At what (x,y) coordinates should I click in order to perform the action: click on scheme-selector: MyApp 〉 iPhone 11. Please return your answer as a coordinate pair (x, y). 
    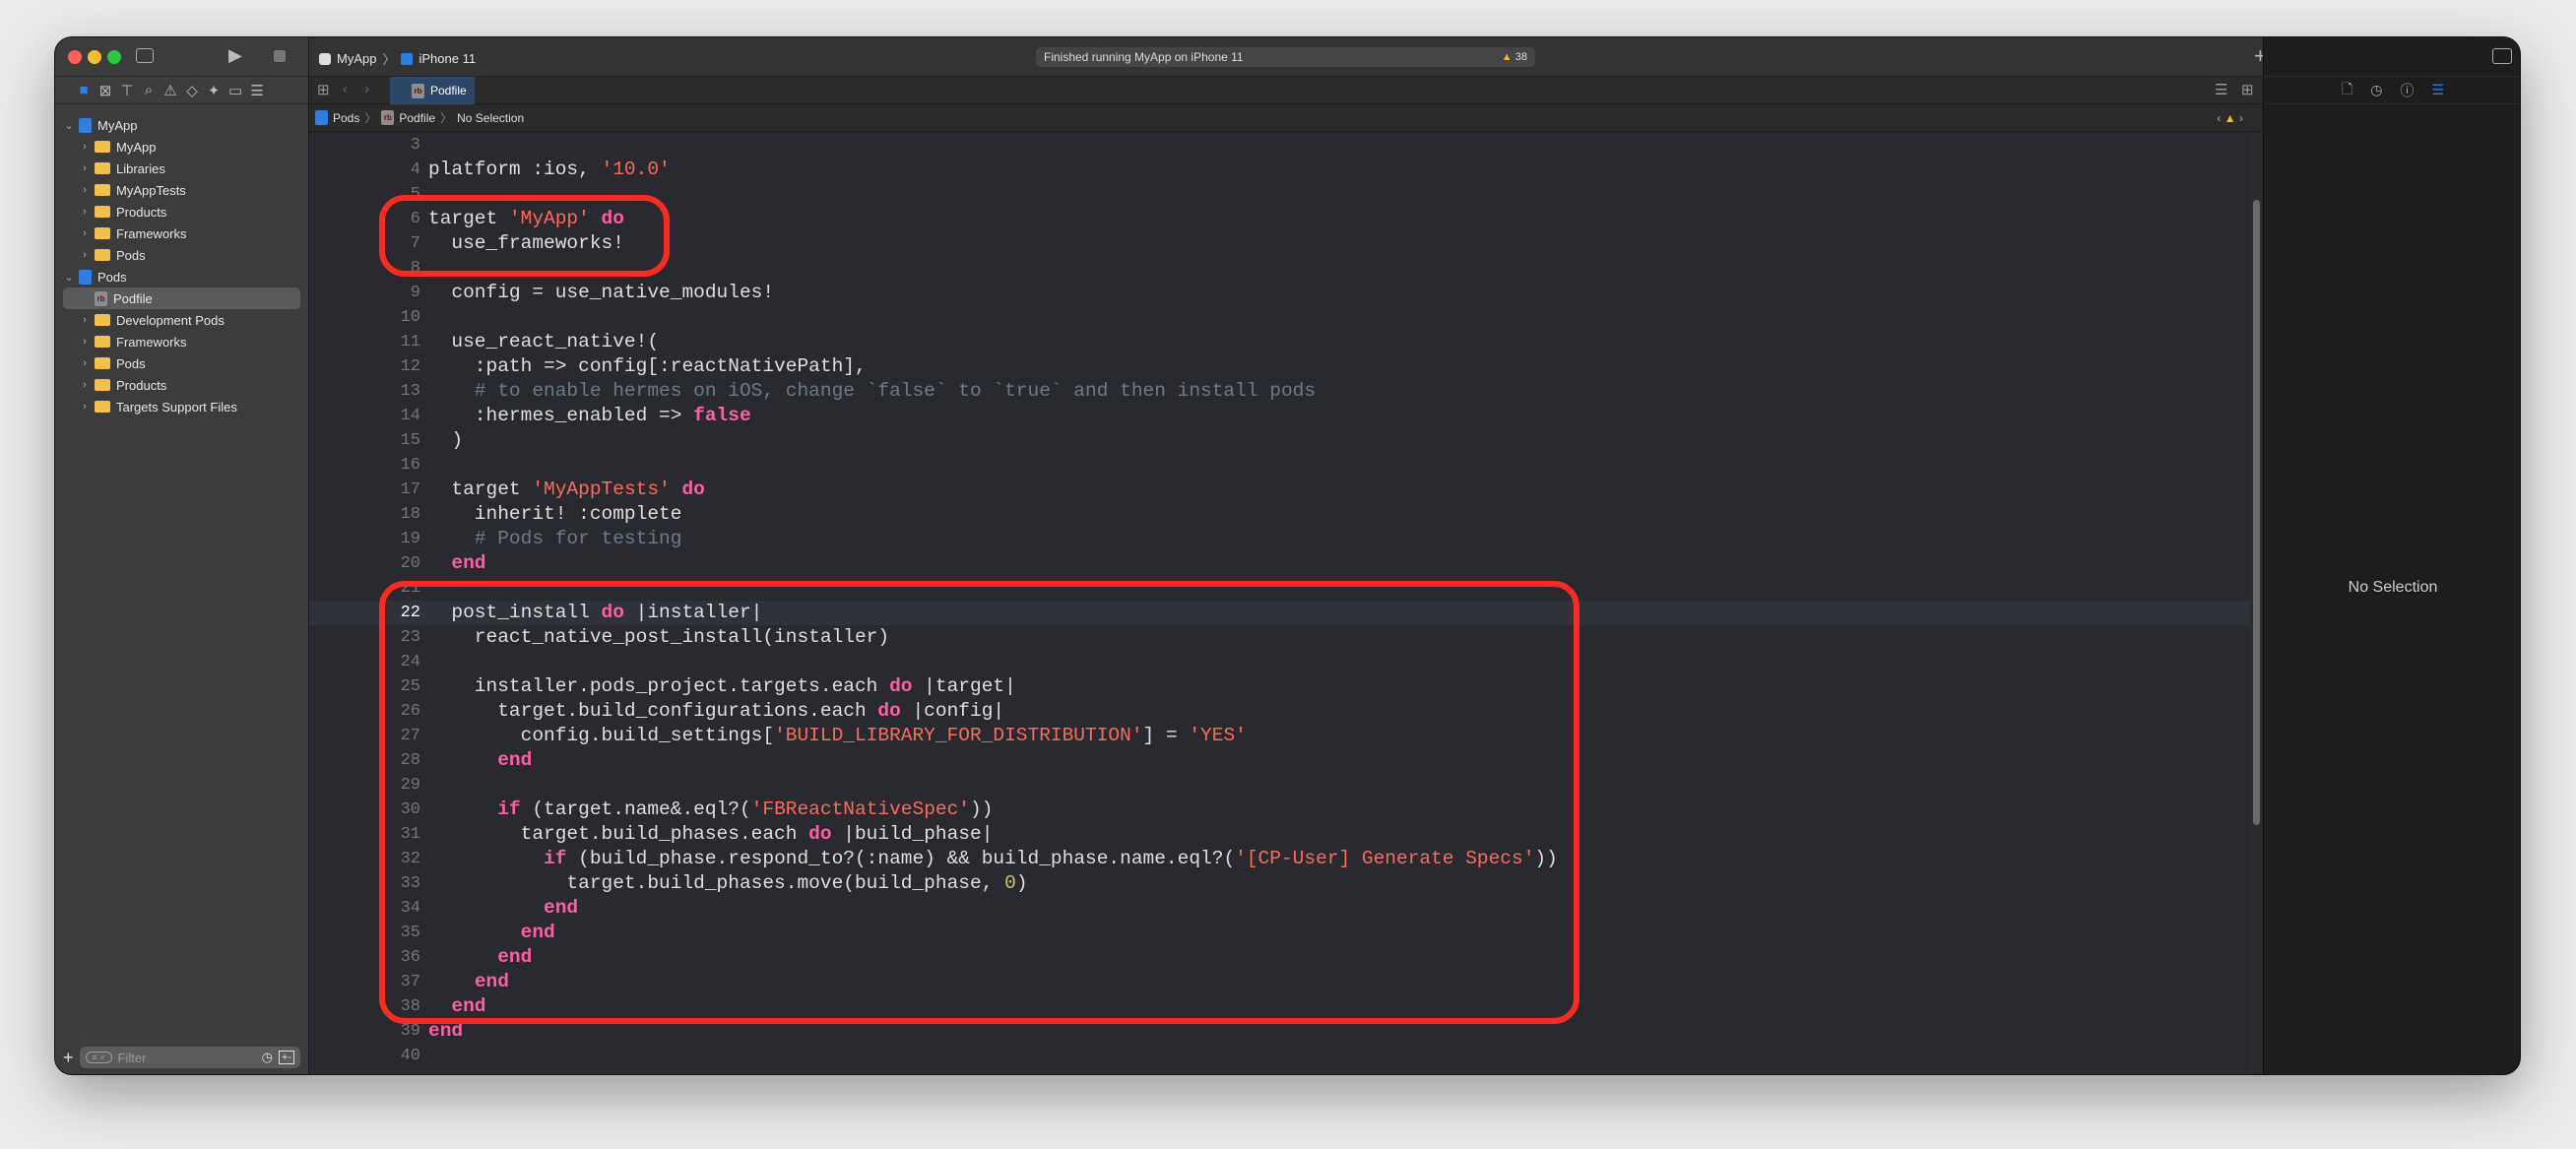
    Looking at the image, I should click on (397, 58).